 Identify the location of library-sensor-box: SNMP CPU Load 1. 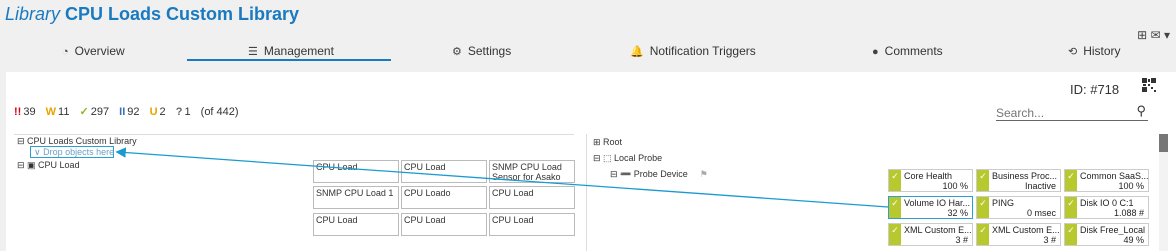
(356, 197).